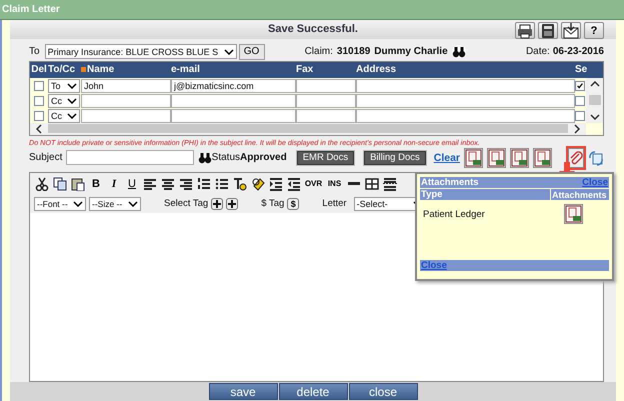 This screenshot has height=401, width=624. What do you see at coordinates (313, 391) in the screenshot?
I see `action-button: delete` at bounding box center [313, 391].